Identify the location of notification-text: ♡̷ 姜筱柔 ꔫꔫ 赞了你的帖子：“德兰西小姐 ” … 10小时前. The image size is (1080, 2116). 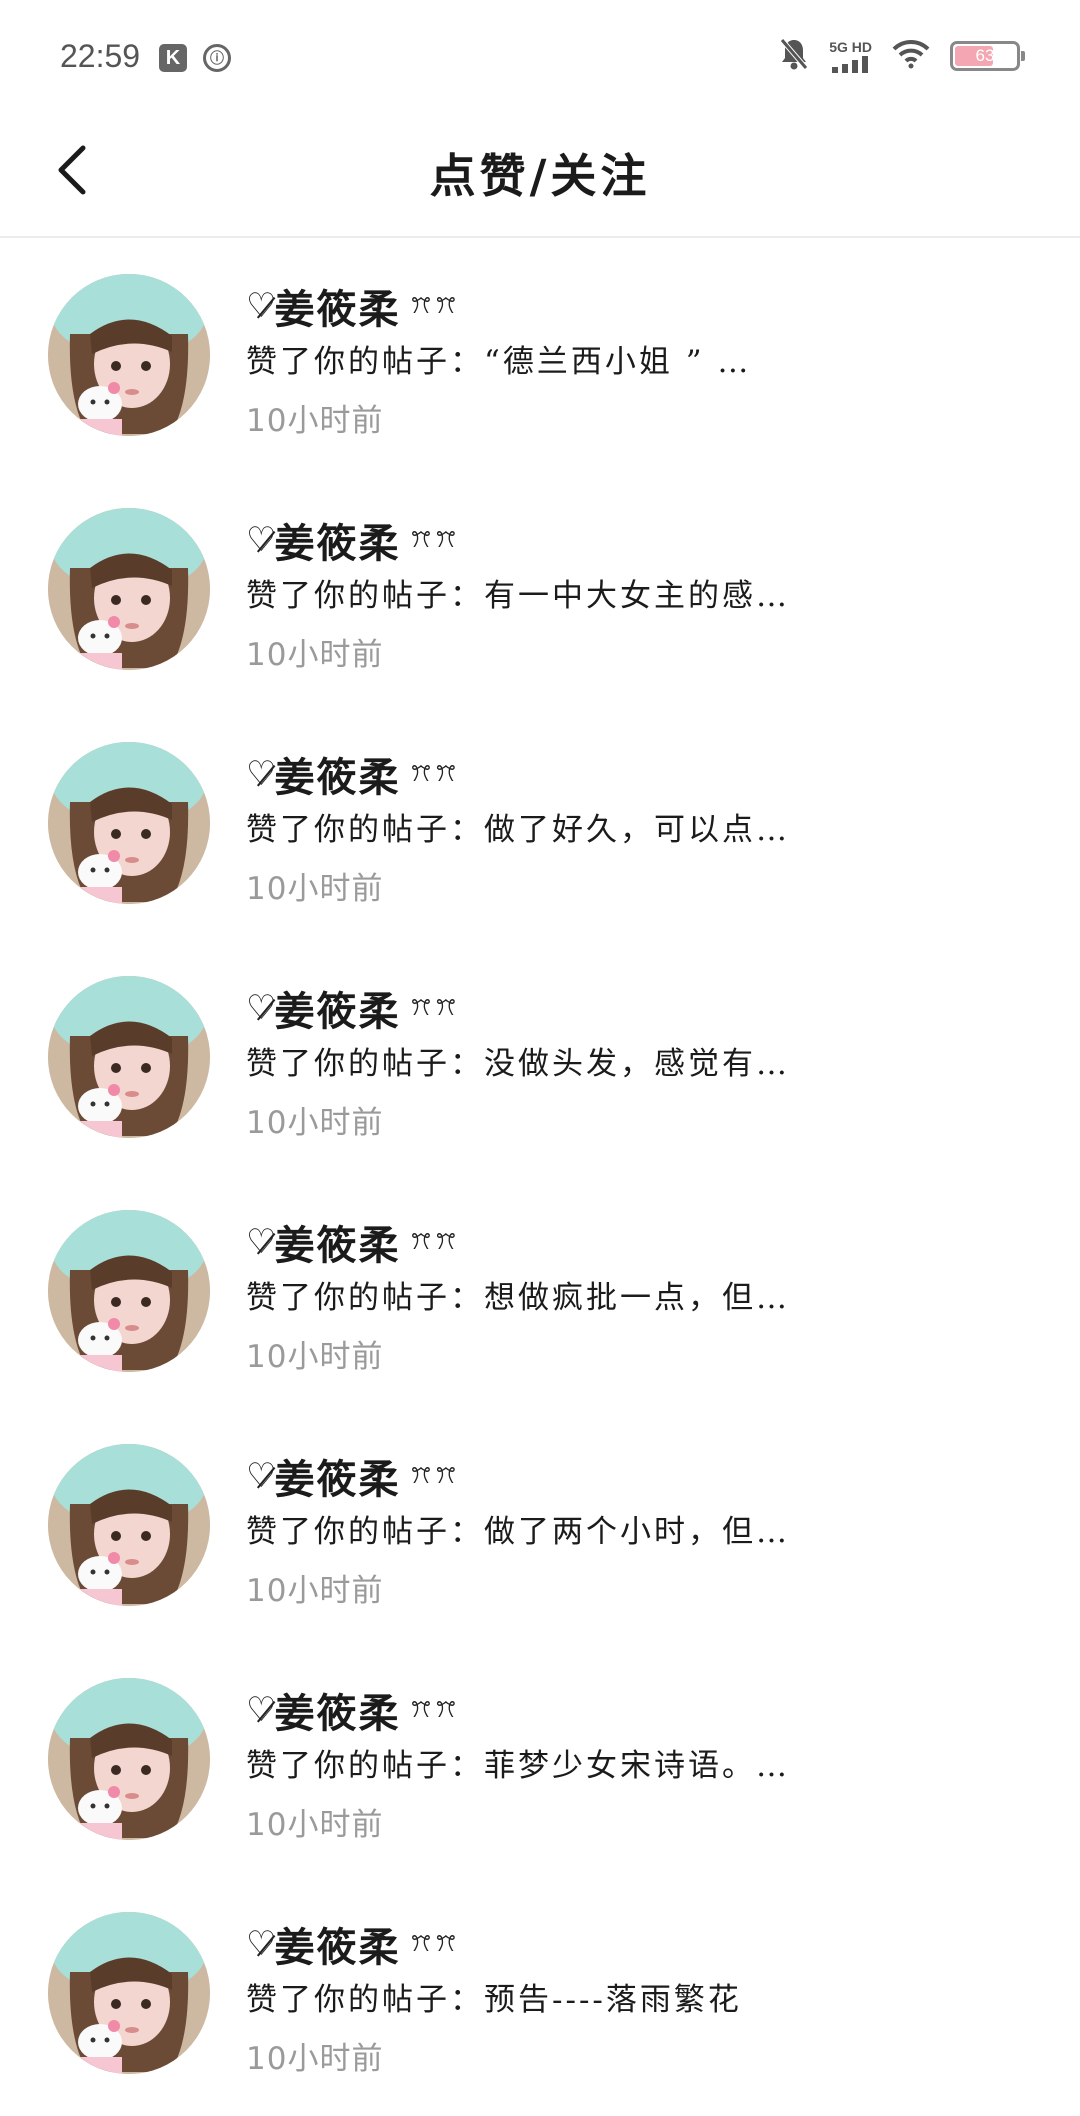
(643, 359).